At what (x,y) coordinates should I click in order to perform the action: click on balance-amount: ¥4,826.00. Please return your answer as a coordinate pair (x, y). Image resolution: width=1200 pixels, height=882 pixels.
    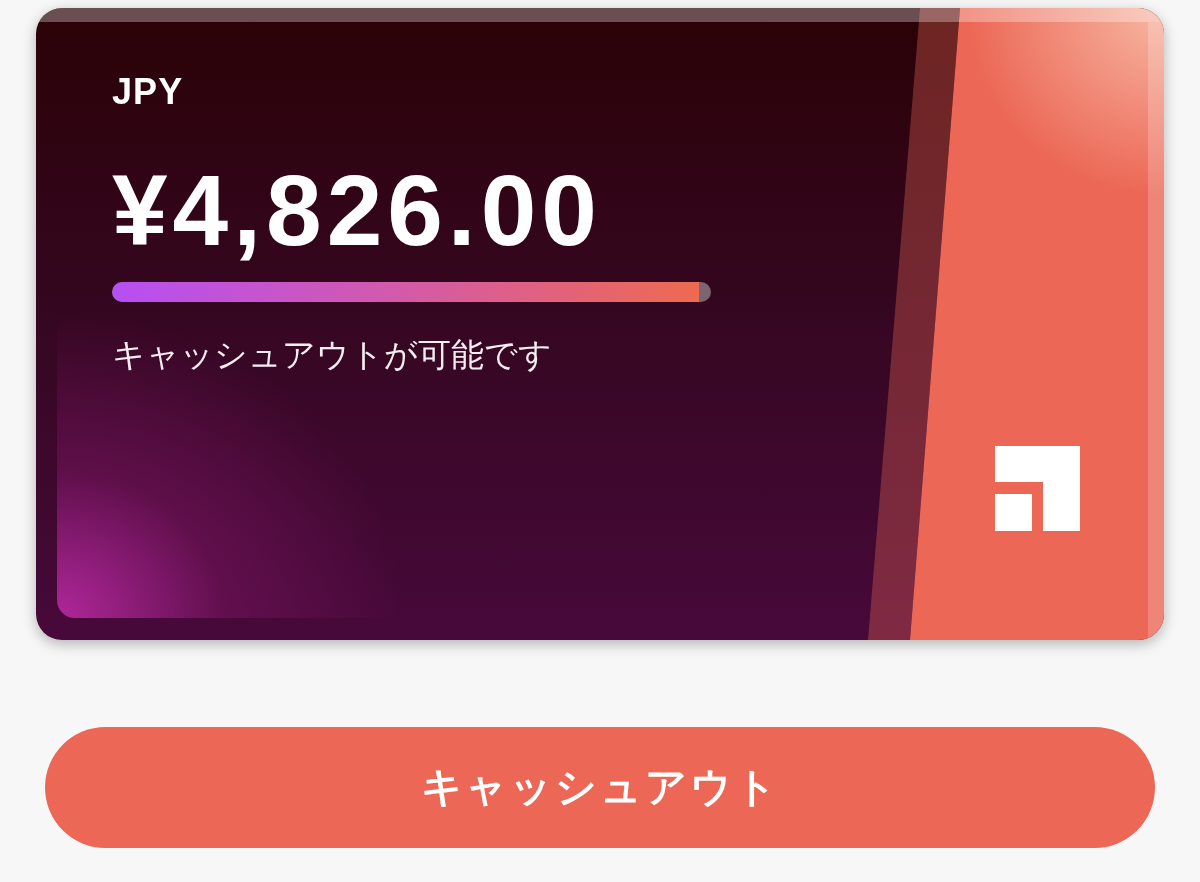
    Looking at the image, I should click on (357, 210).